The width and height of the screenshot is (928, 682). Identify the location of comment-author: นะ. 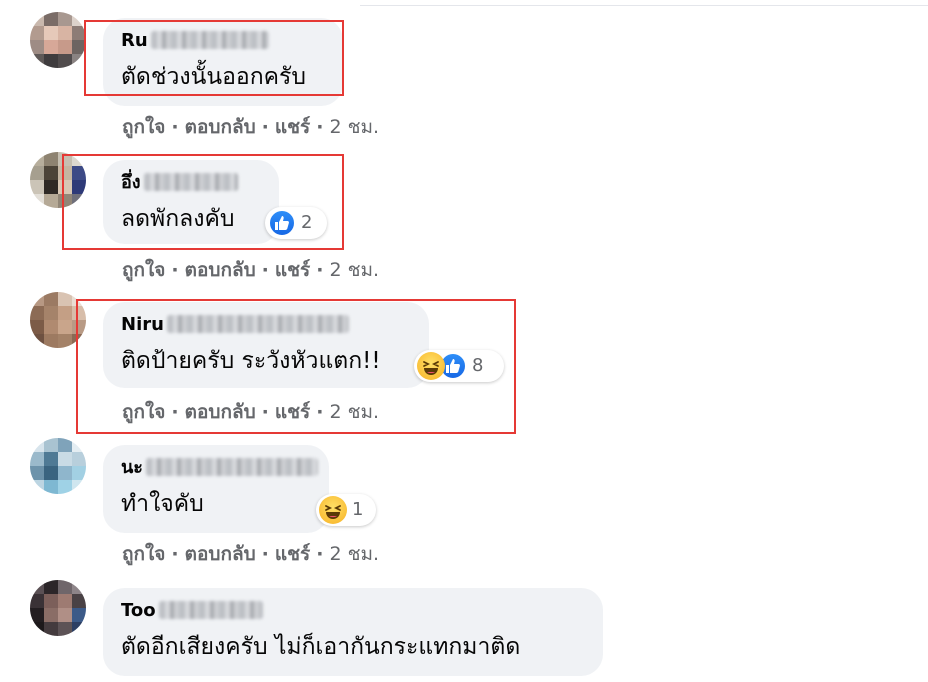
(219, 468).